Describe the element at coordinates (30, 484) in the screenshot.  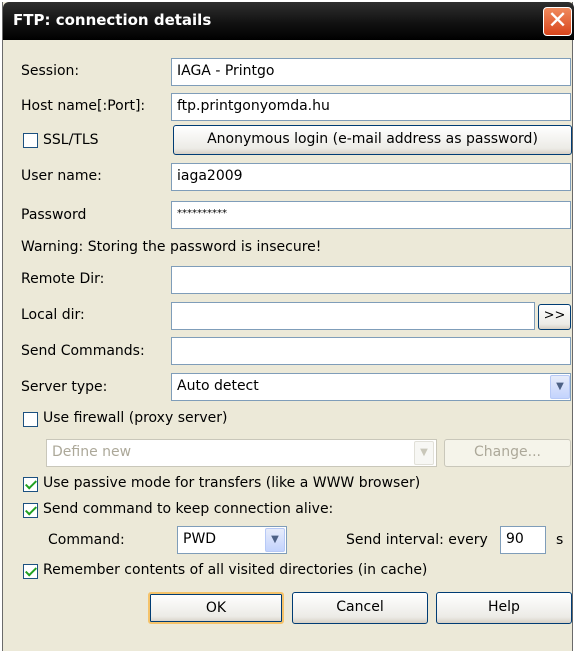
I see `passive-checkbox` at that location.